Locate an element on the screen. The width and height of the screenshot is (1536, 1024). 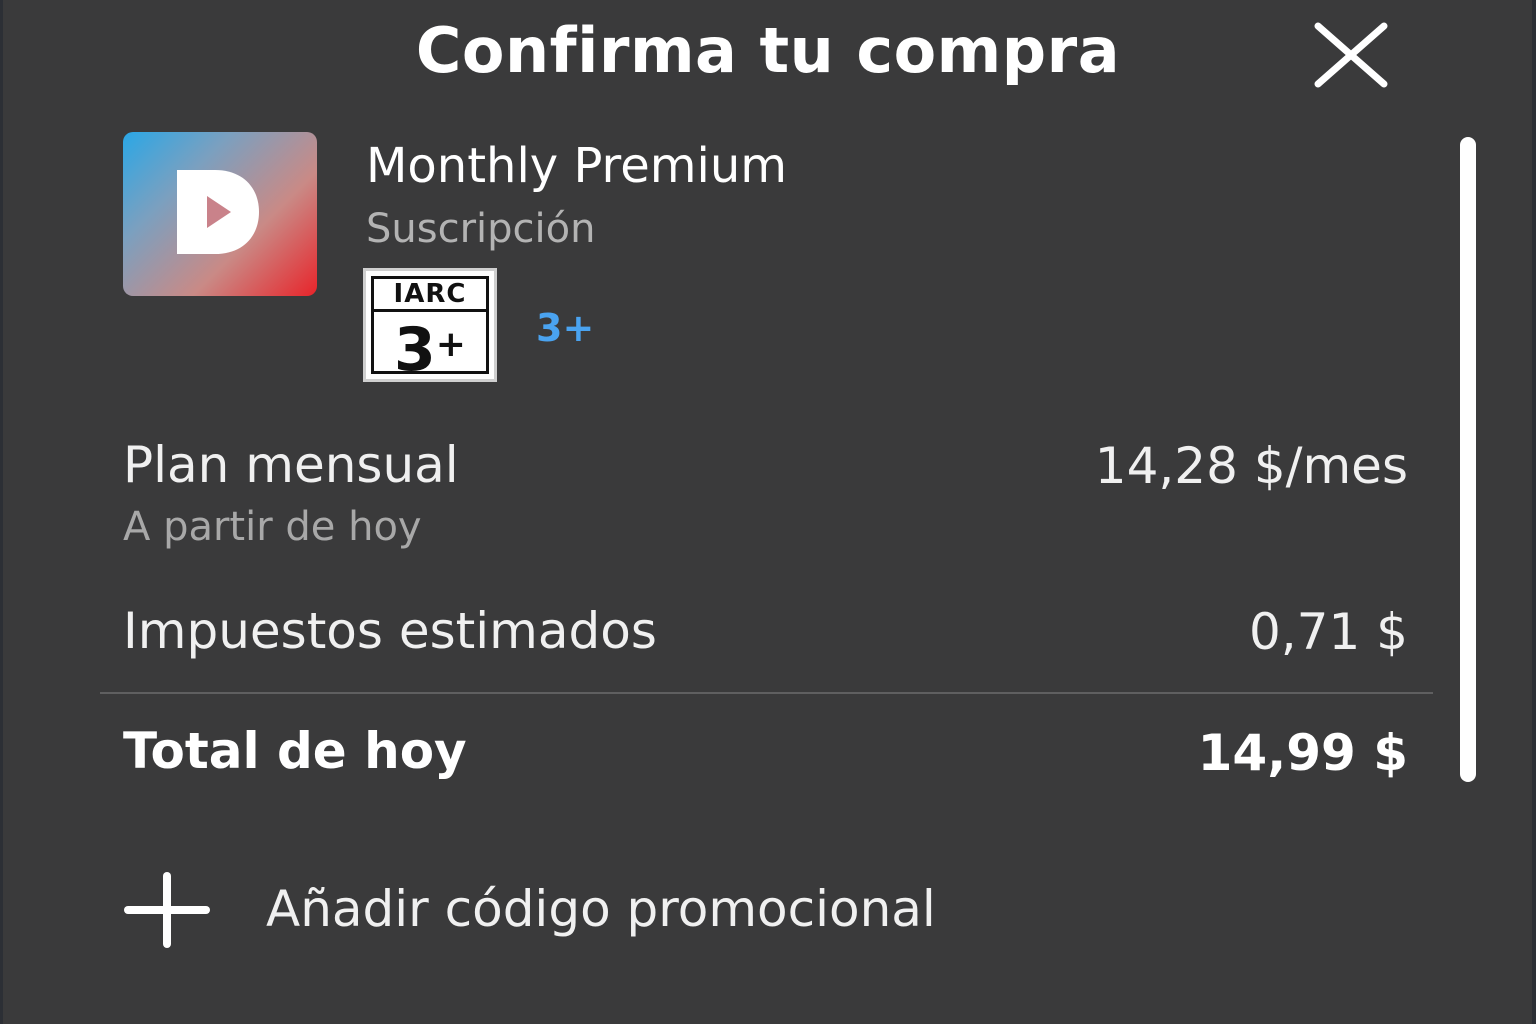
dialog-title: Confirma tu compra is located at coordinates (768, 50).